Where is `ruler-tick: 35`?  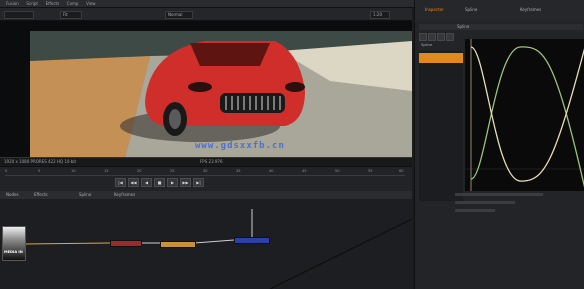
ruler-tick: 35 is located at coordinates (238, 171).